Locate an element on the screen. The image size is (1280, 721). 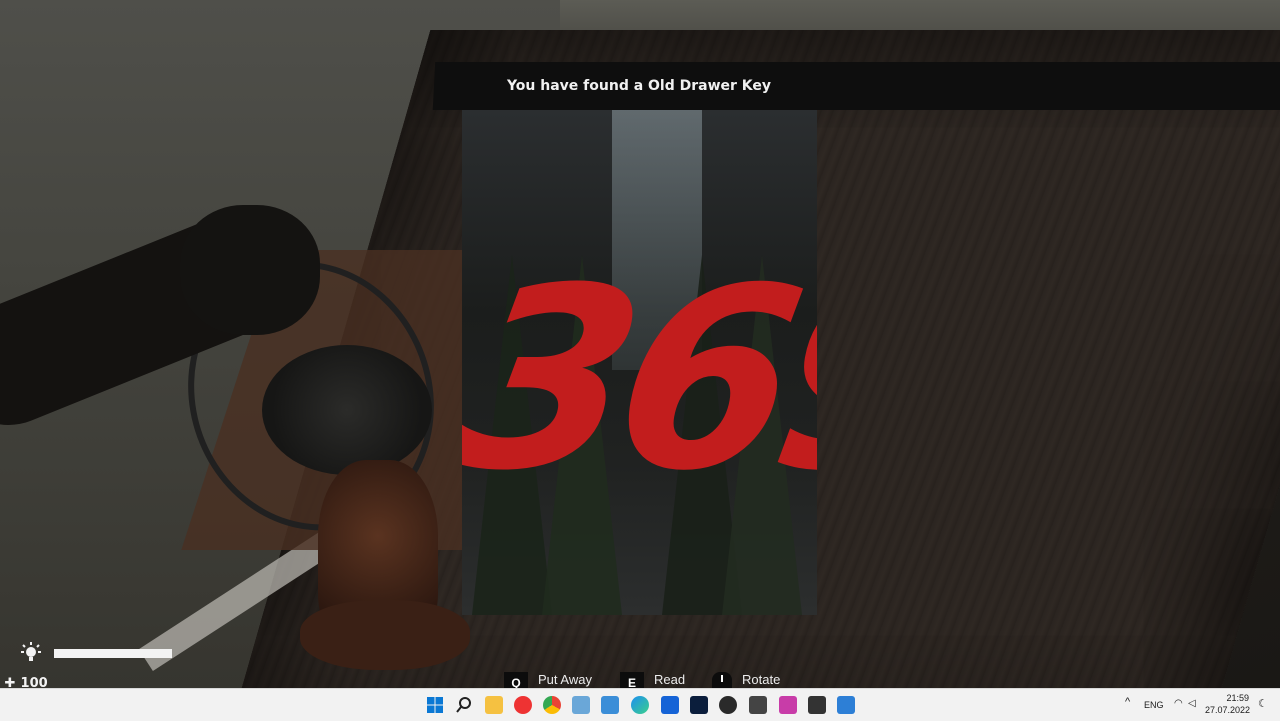
photos-icon is located at coordinates (581, 705).